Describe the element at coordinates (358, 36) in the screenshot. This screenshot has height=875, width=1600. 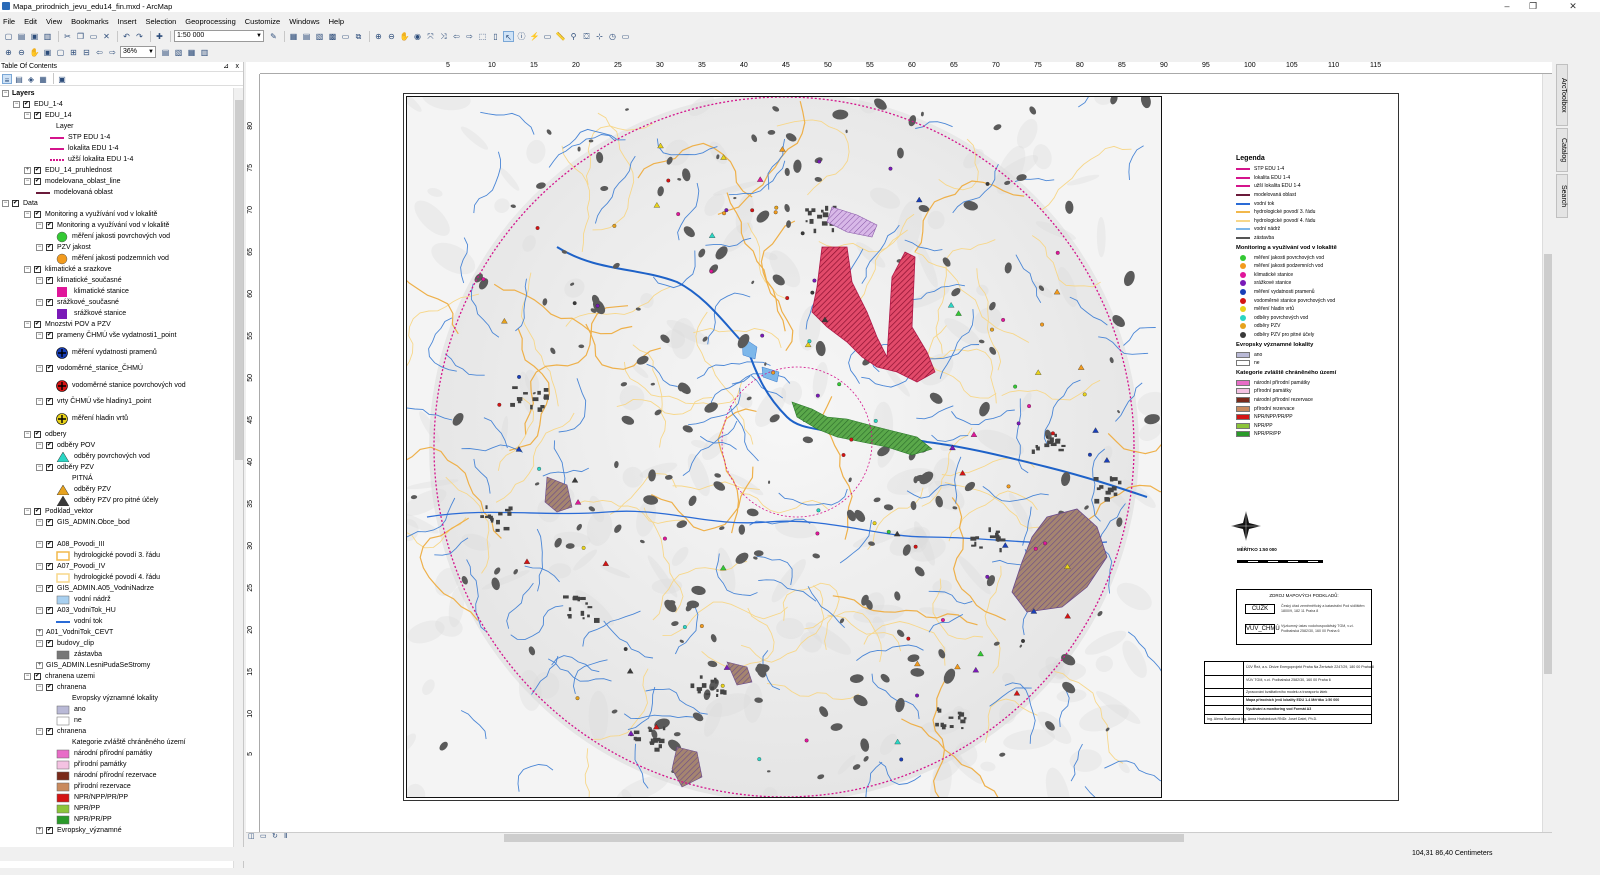
I see `modelbuilder-icon: ⧉` at that location.